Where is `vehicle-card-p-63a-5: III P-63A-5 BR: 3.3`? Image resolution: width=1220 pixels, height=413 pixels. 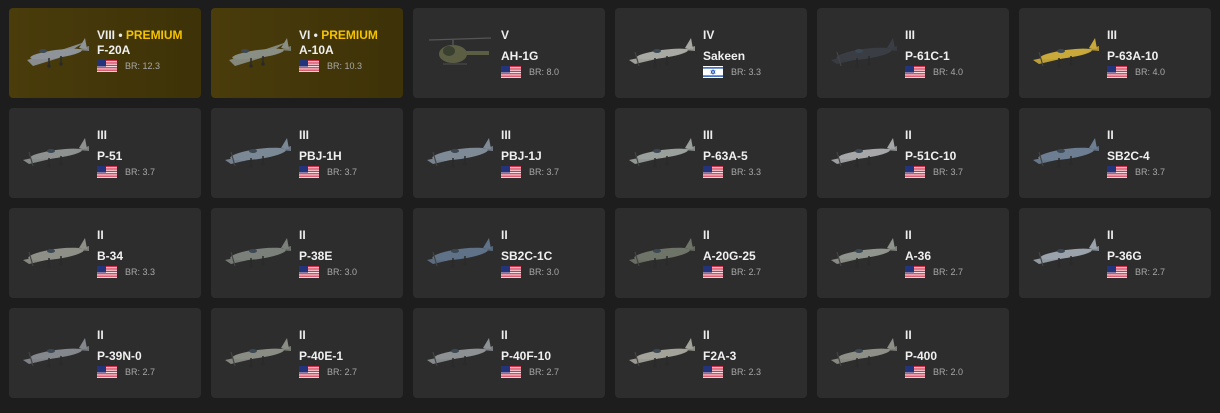
vehicle-card-p-63a-5: III P-63A-5 BR: 3.3 is located at coordinates (711, 153).